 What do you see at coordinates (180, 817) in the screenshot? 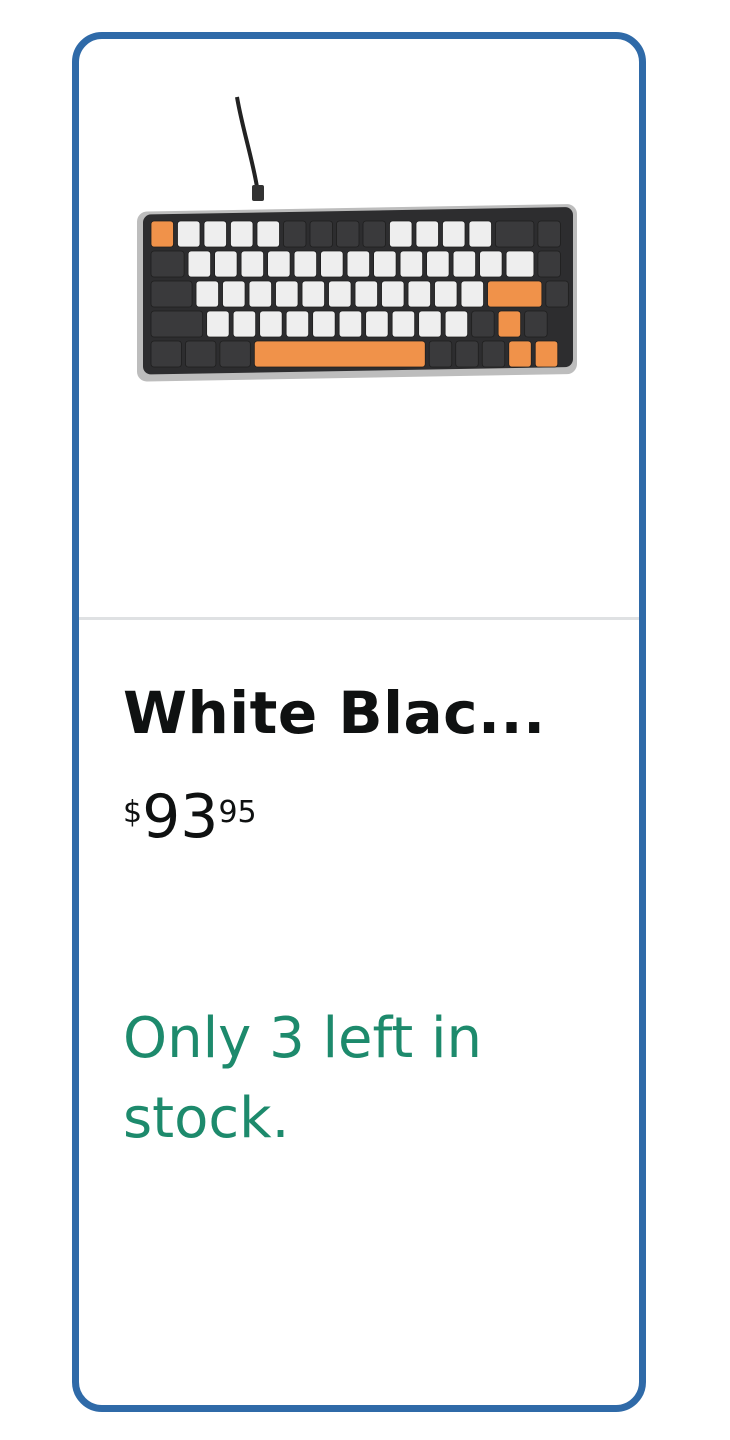
I see `price-whole: 93` at bounding box center [180, 817].